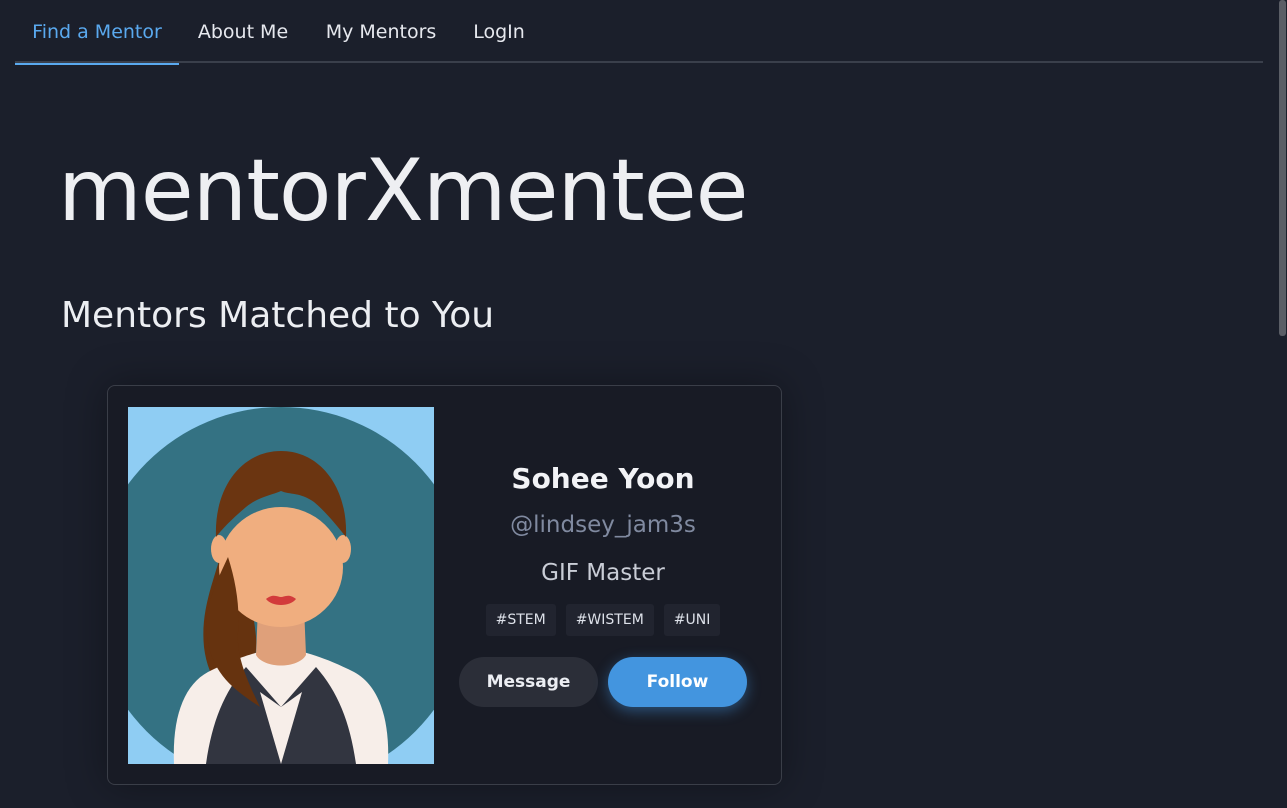 The height and width of the screenshot is (808, 1287). I want to click on tab-label: My Mentors, so click(381, 31).